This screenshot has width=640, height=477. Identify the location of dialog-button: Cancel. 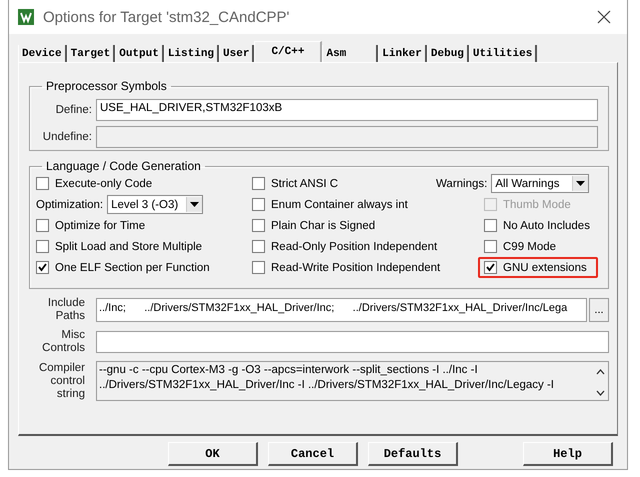
(313, 454).